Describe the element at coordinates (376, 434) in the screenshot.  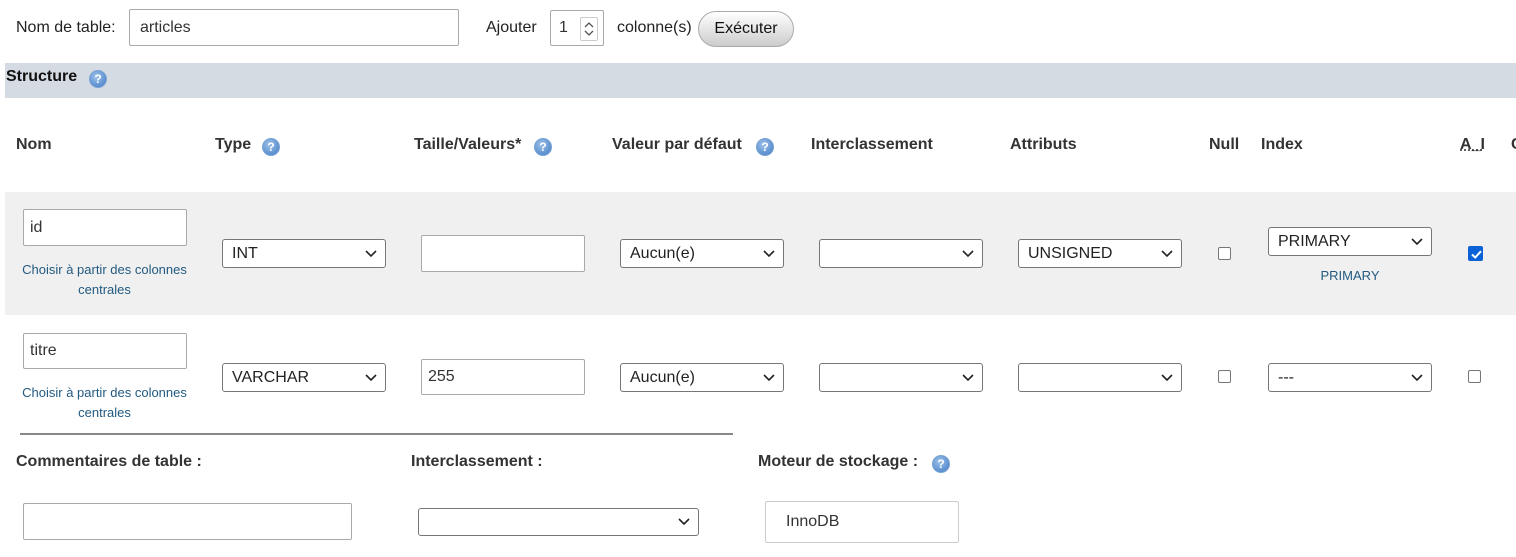
I see `divider` at that location.